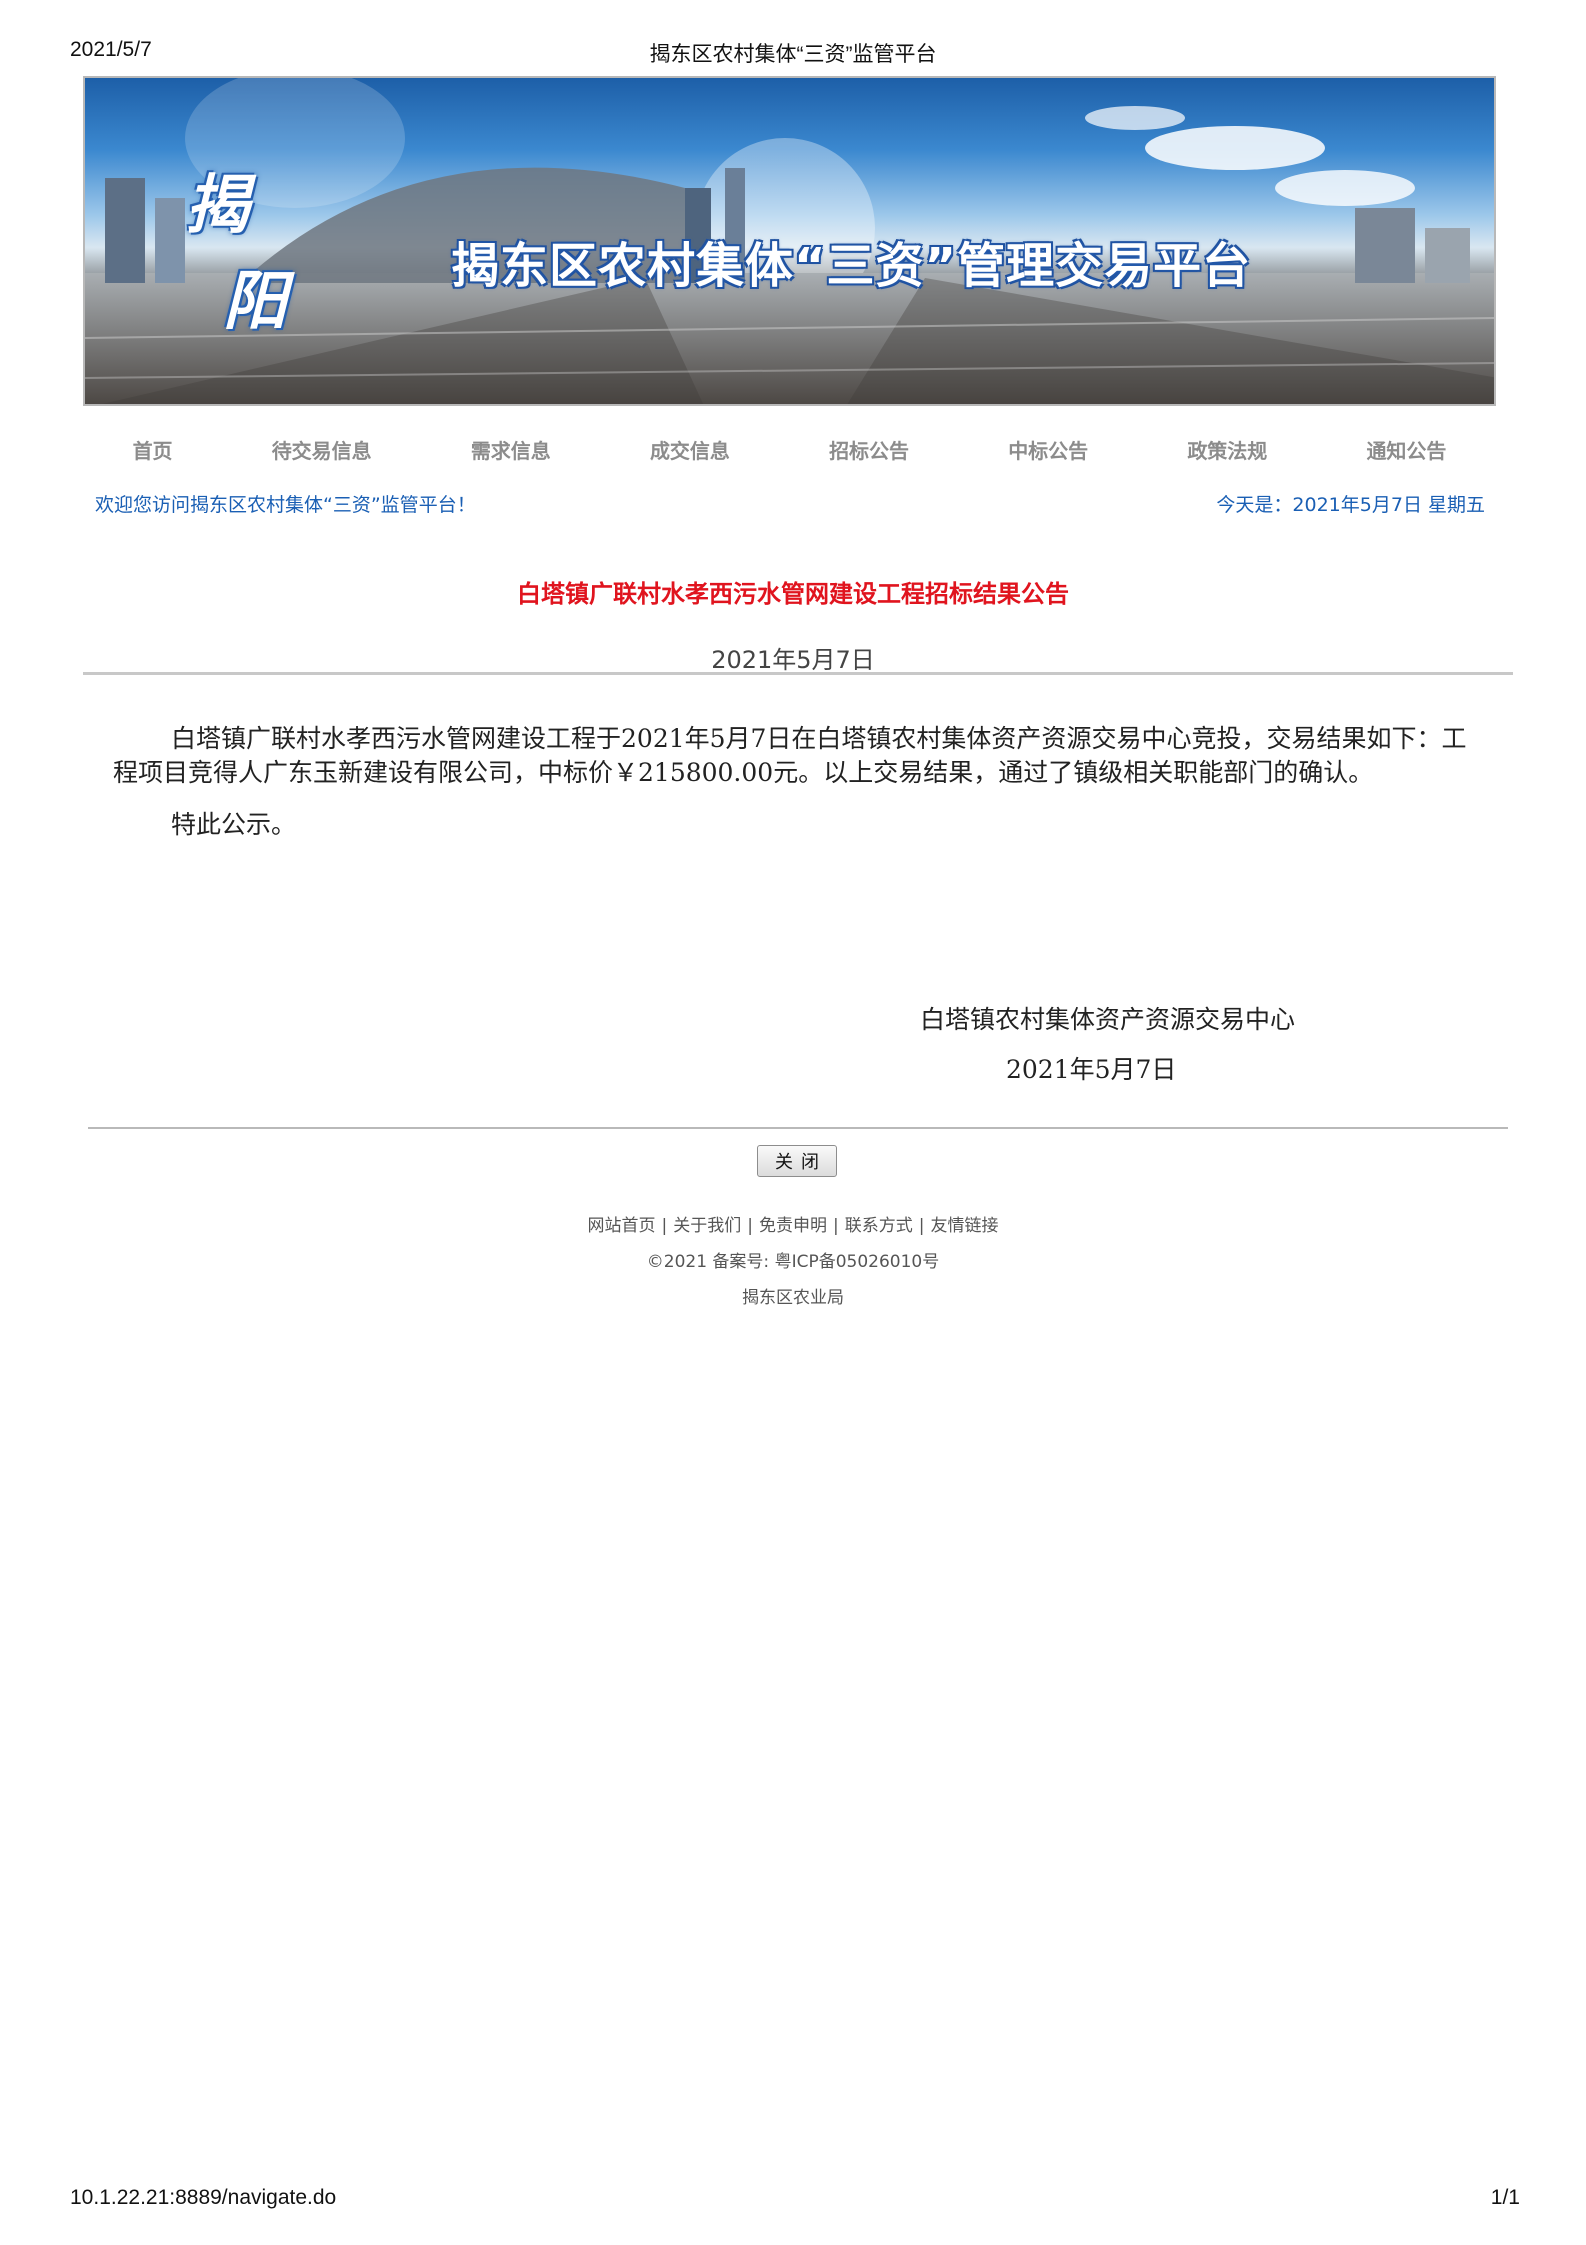 This screenshot has height=2245, width=1586. I want to click on close-button: 关闭, so click(797, 1161).